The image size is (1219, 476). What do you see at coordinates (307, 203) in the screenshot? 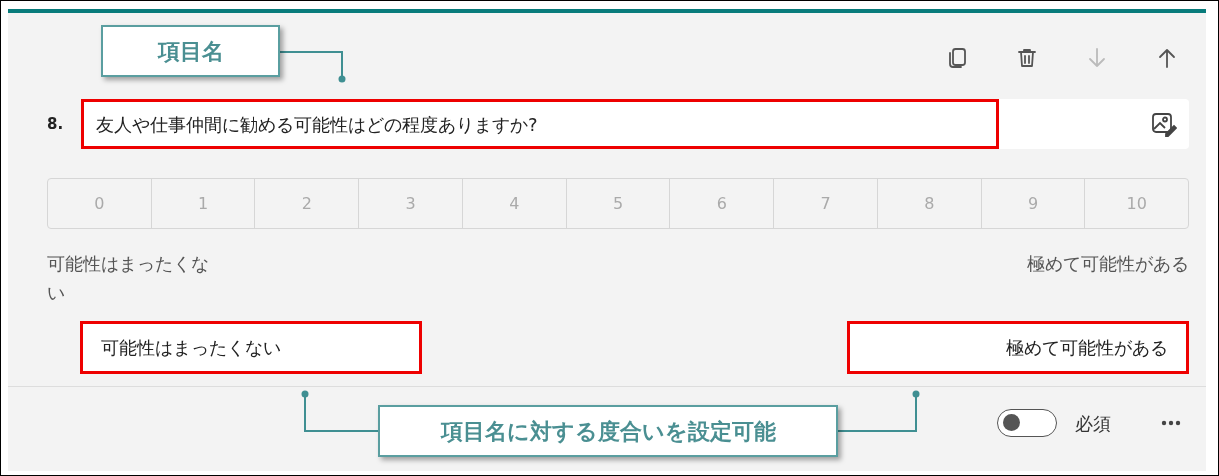
I see `rating-option: 2` at bounding box center [307, 203].